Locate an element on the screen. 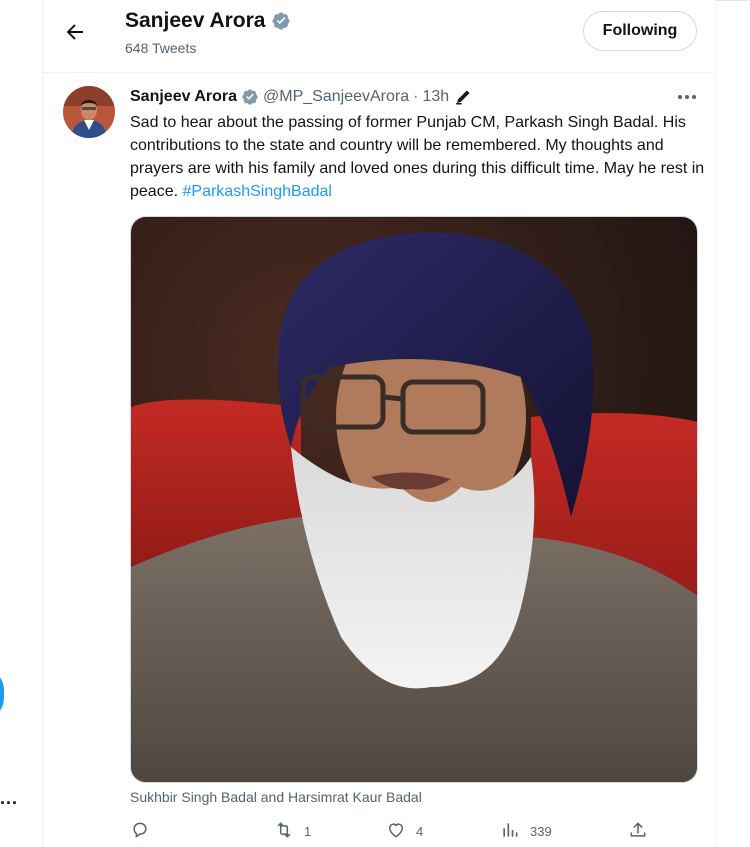  tweet-header: Sanjeev Arora @MP_SanjeevArora · 13h is located at coordinates (301, 97).